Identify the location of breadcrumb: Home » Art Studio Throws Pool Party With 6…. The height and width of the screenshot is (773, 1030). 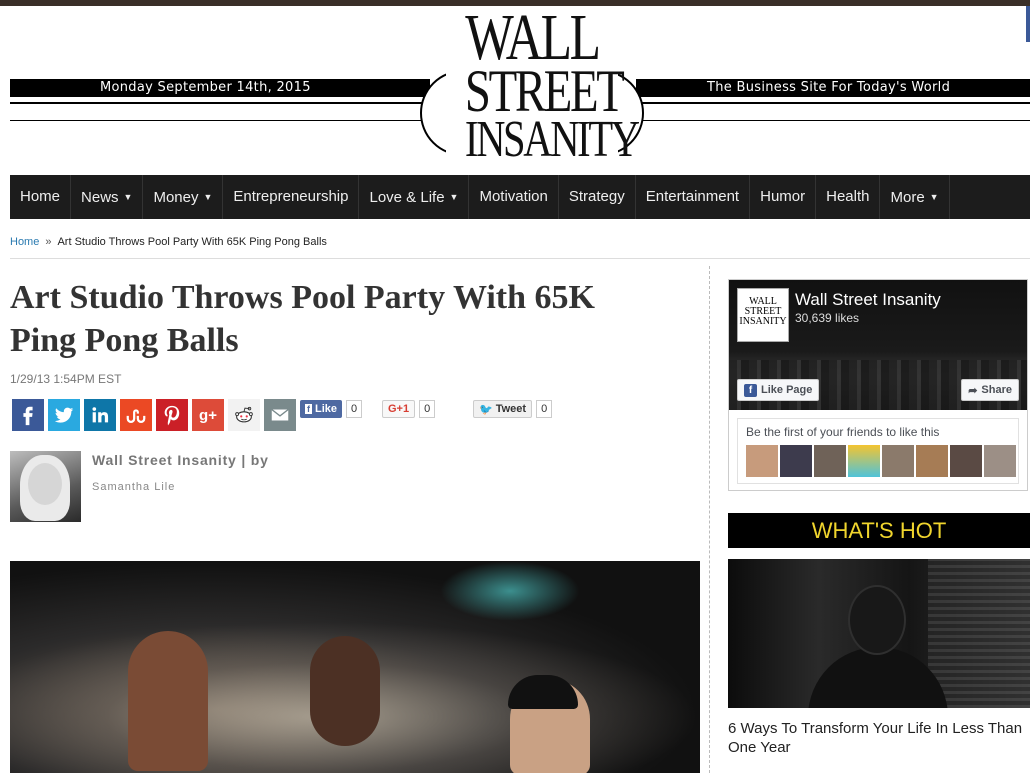
(168, 242).